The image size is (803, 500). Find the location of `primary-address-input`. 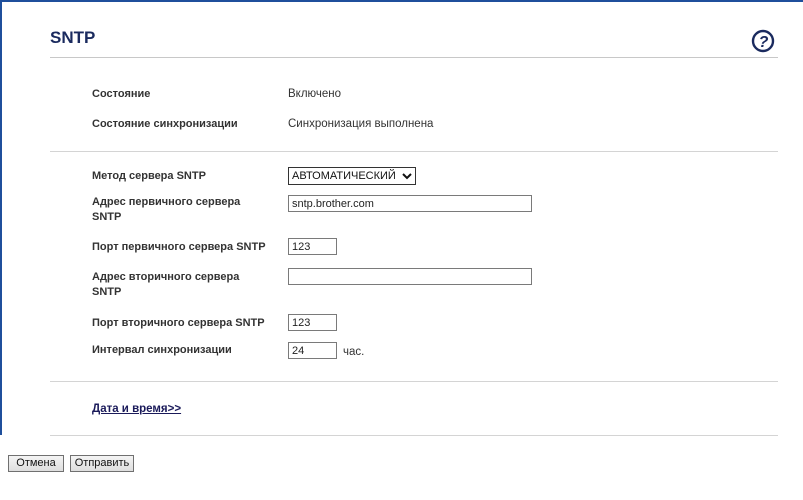

primary-address-input is located at coordinates (410, 203).